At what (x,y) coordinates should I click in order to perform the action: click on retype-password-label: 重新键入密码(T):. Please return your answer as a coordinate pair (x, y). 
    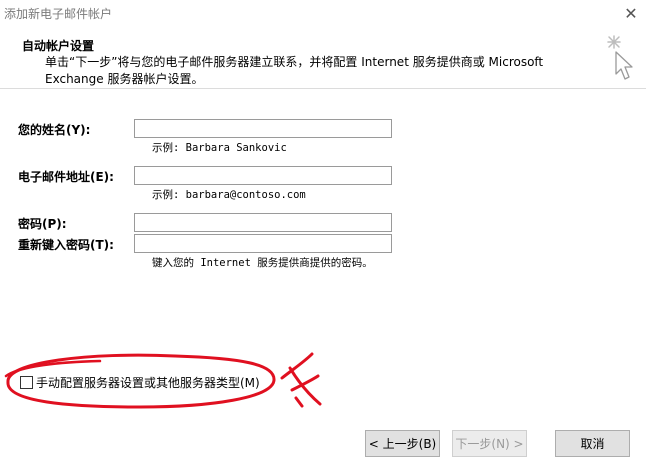
    Looking at the image, I should click on (66, 245).